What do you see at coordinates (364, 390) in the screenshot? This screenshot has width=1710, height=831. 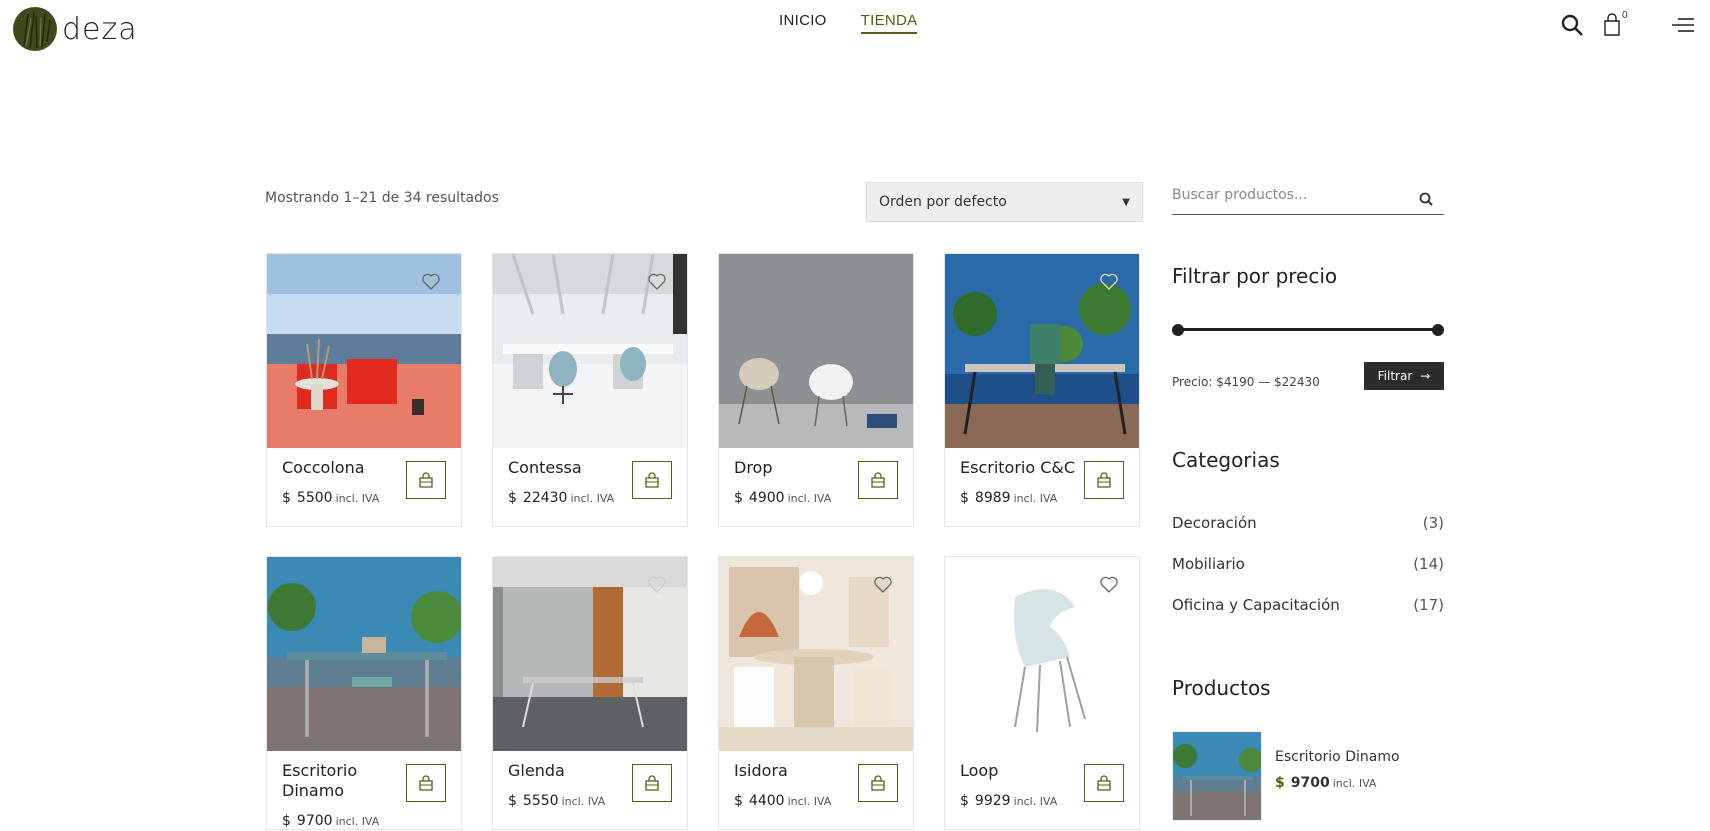 I see `product-card: Coccolona $5500 incl. IVA` at bounding box center [364, 390].